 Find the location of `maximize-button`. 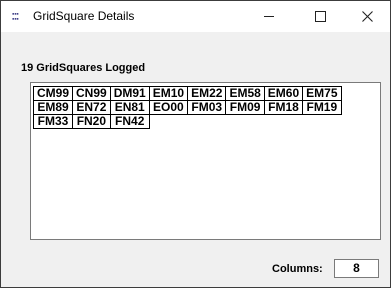

maximize-button is located at coordinates (320, 16).